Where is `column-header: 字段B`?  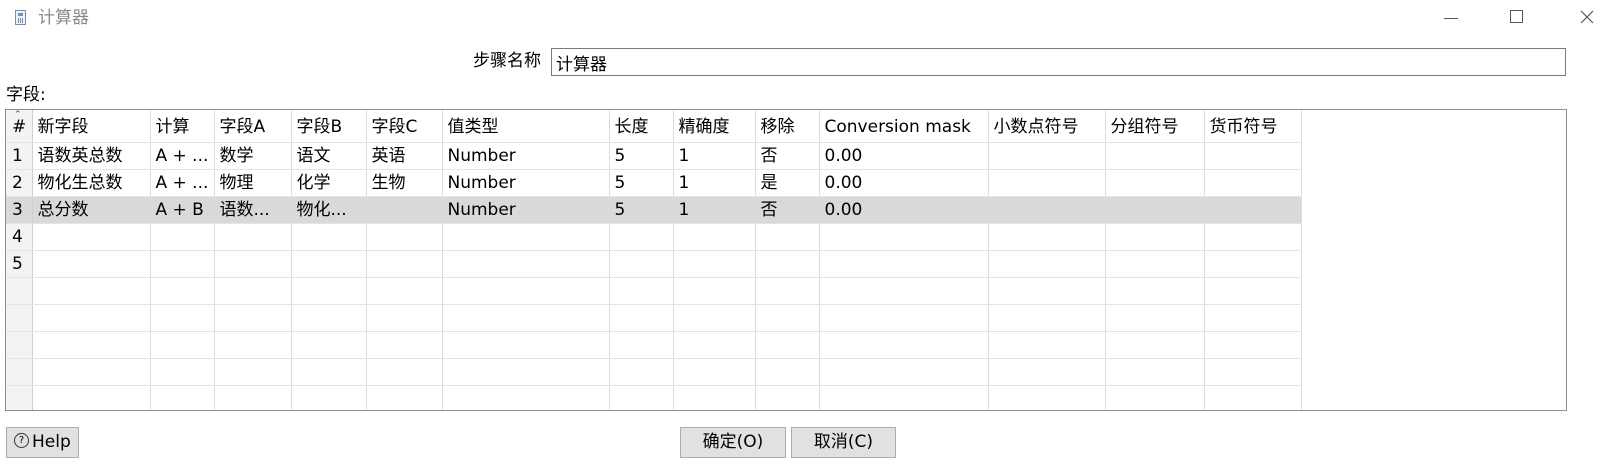
column-header: 字段B is located at coordinates (329, 126).